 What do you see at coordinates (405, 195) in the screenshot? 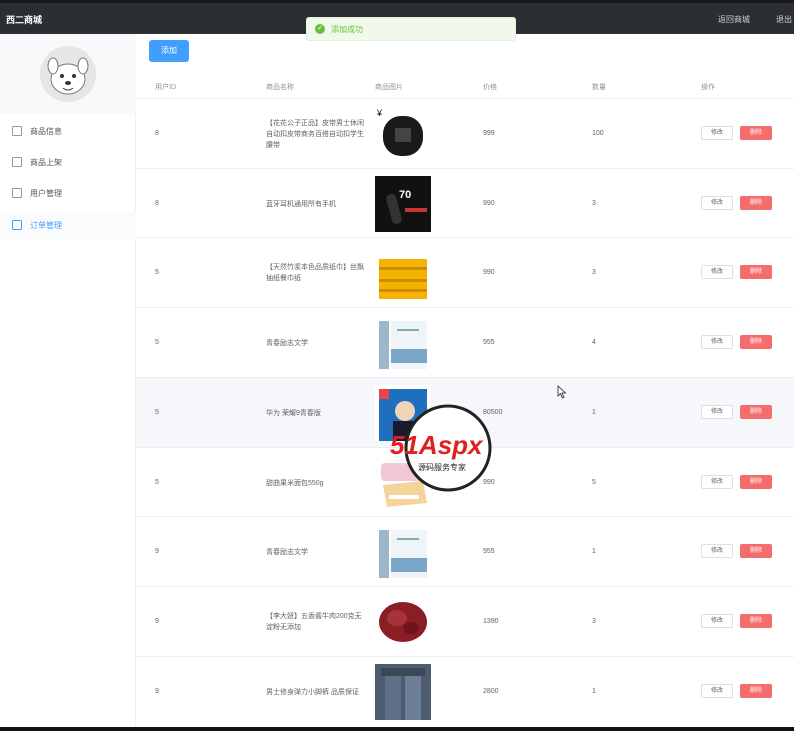
I see `svg-text: 70` at bounding box center [405, 195].